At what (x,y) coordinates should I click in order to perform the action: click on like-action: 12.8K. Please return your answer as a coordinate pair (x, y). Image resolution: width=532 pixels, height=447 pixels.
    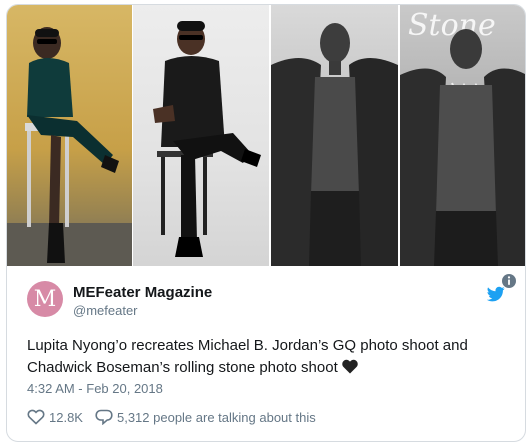
    Looking at the image, I should click on (55, 417).